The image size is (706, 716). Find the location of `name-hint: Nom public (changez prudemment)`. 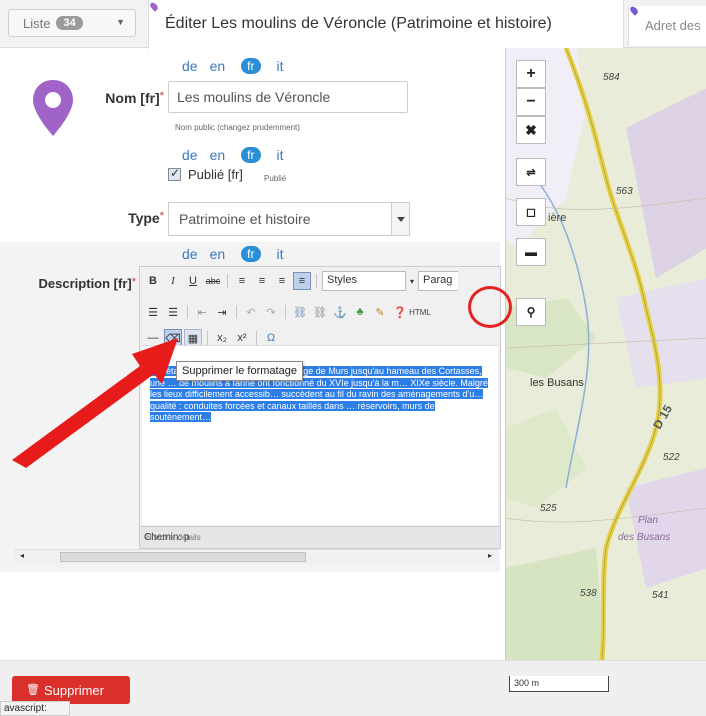

name-hint: Nom public (changez prudemment) is located at coordinates (237, 127).